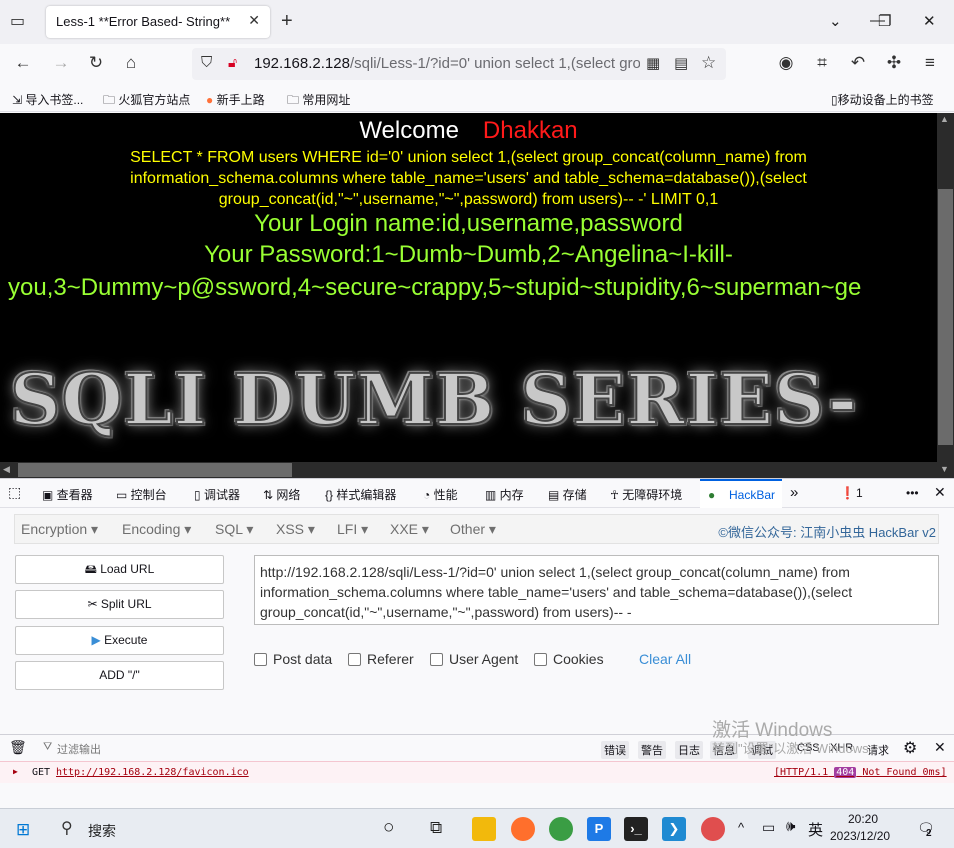  What do you see at coordinates (360, 494) in the screenshot?
I see `tab-style-editor: {} 样式编辑器` at bounding box center [360, 494].